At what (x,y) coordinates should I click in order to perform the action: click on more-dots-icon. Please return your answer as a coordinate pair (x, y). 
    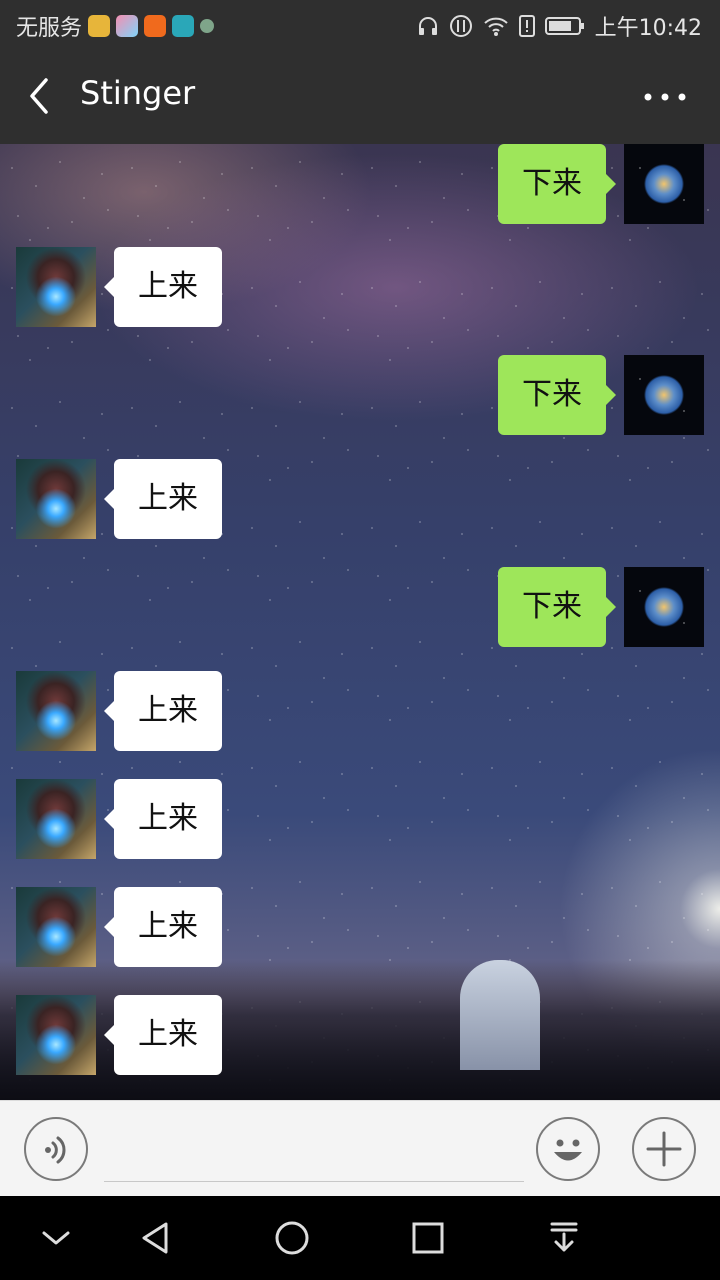
    Looking at the image, I should click on (665, 97).